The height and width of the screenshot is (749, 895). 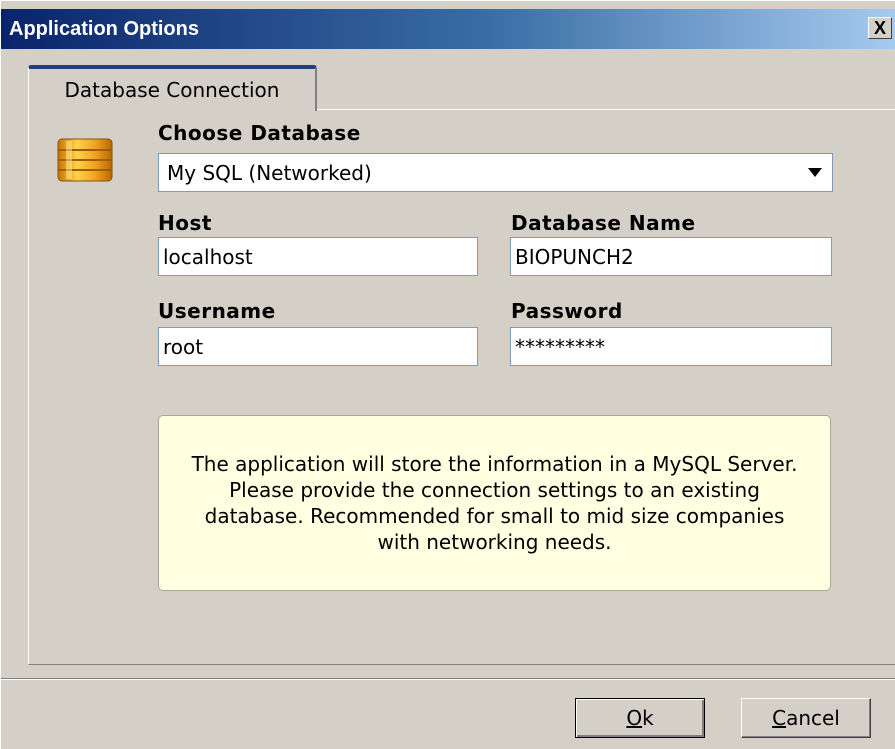 I want to click on ok-button: Ok, so click(x=640, y=718).